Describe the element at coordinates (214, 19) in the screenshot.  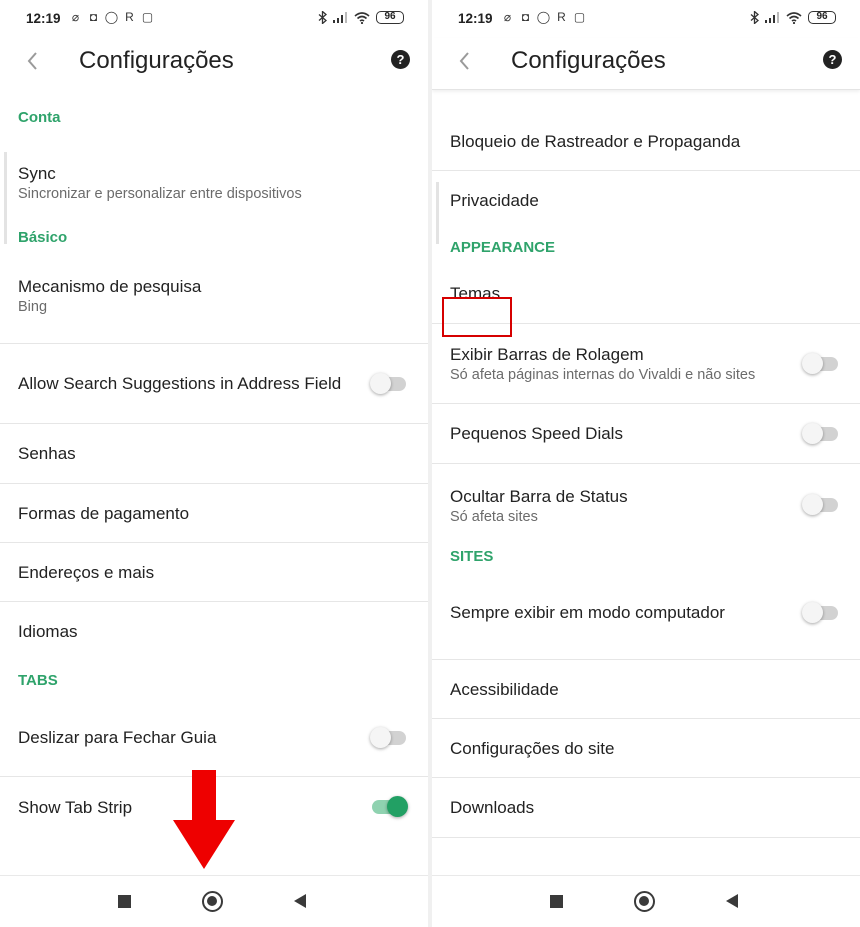
I see `status-bar: 12:19 ⌀ ◘ ◯ R ▢ 96` at that location.